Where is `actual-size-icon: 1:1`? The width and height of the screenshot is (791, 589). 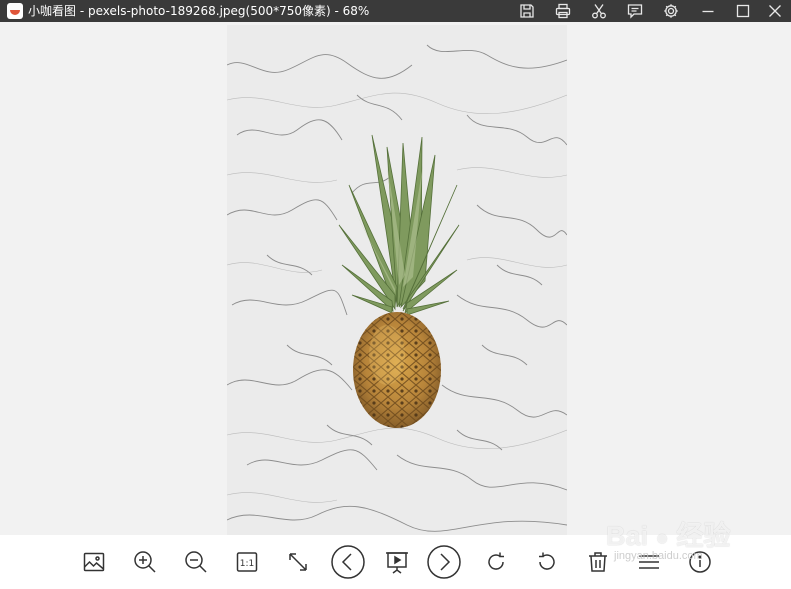 actual-size-icon: 1:1 is located at coordinates (247, 562).